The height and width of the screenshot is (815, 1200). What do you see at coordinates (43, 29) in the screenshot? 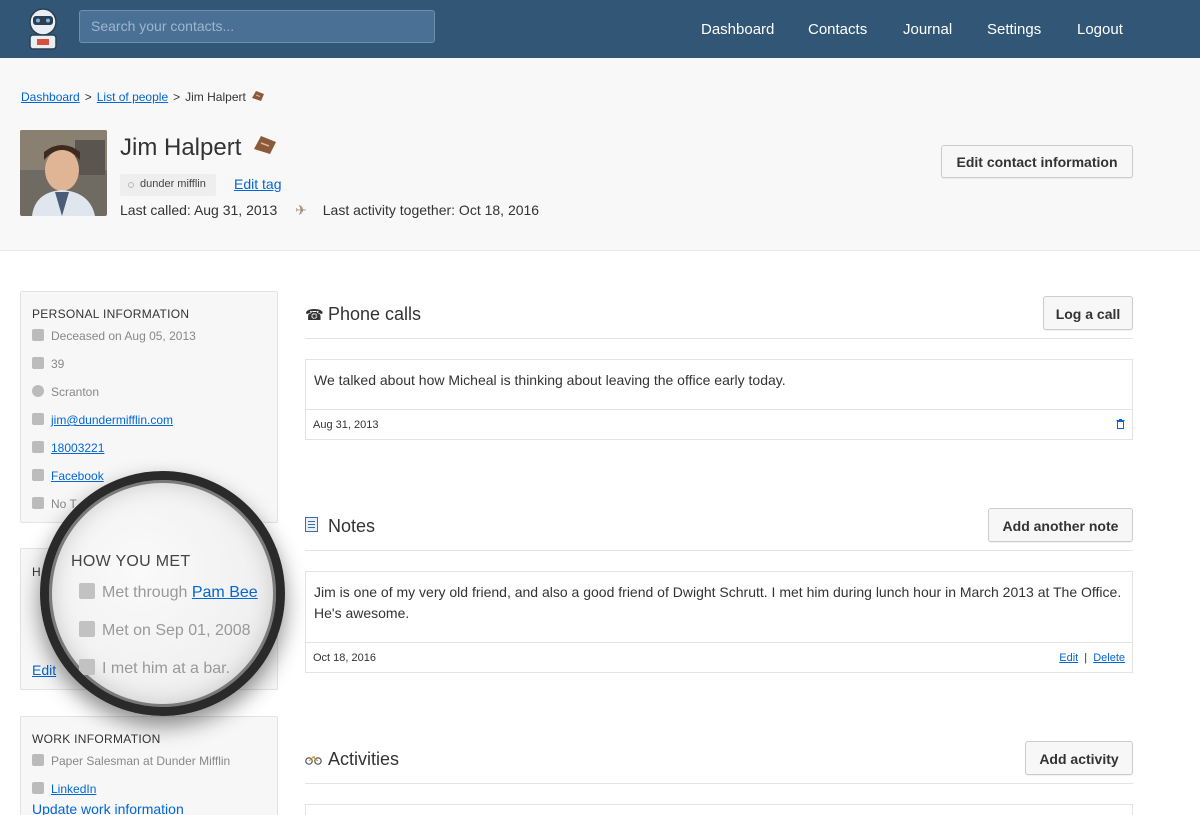
I see `robot-logo` at bounding box center [43, 29].